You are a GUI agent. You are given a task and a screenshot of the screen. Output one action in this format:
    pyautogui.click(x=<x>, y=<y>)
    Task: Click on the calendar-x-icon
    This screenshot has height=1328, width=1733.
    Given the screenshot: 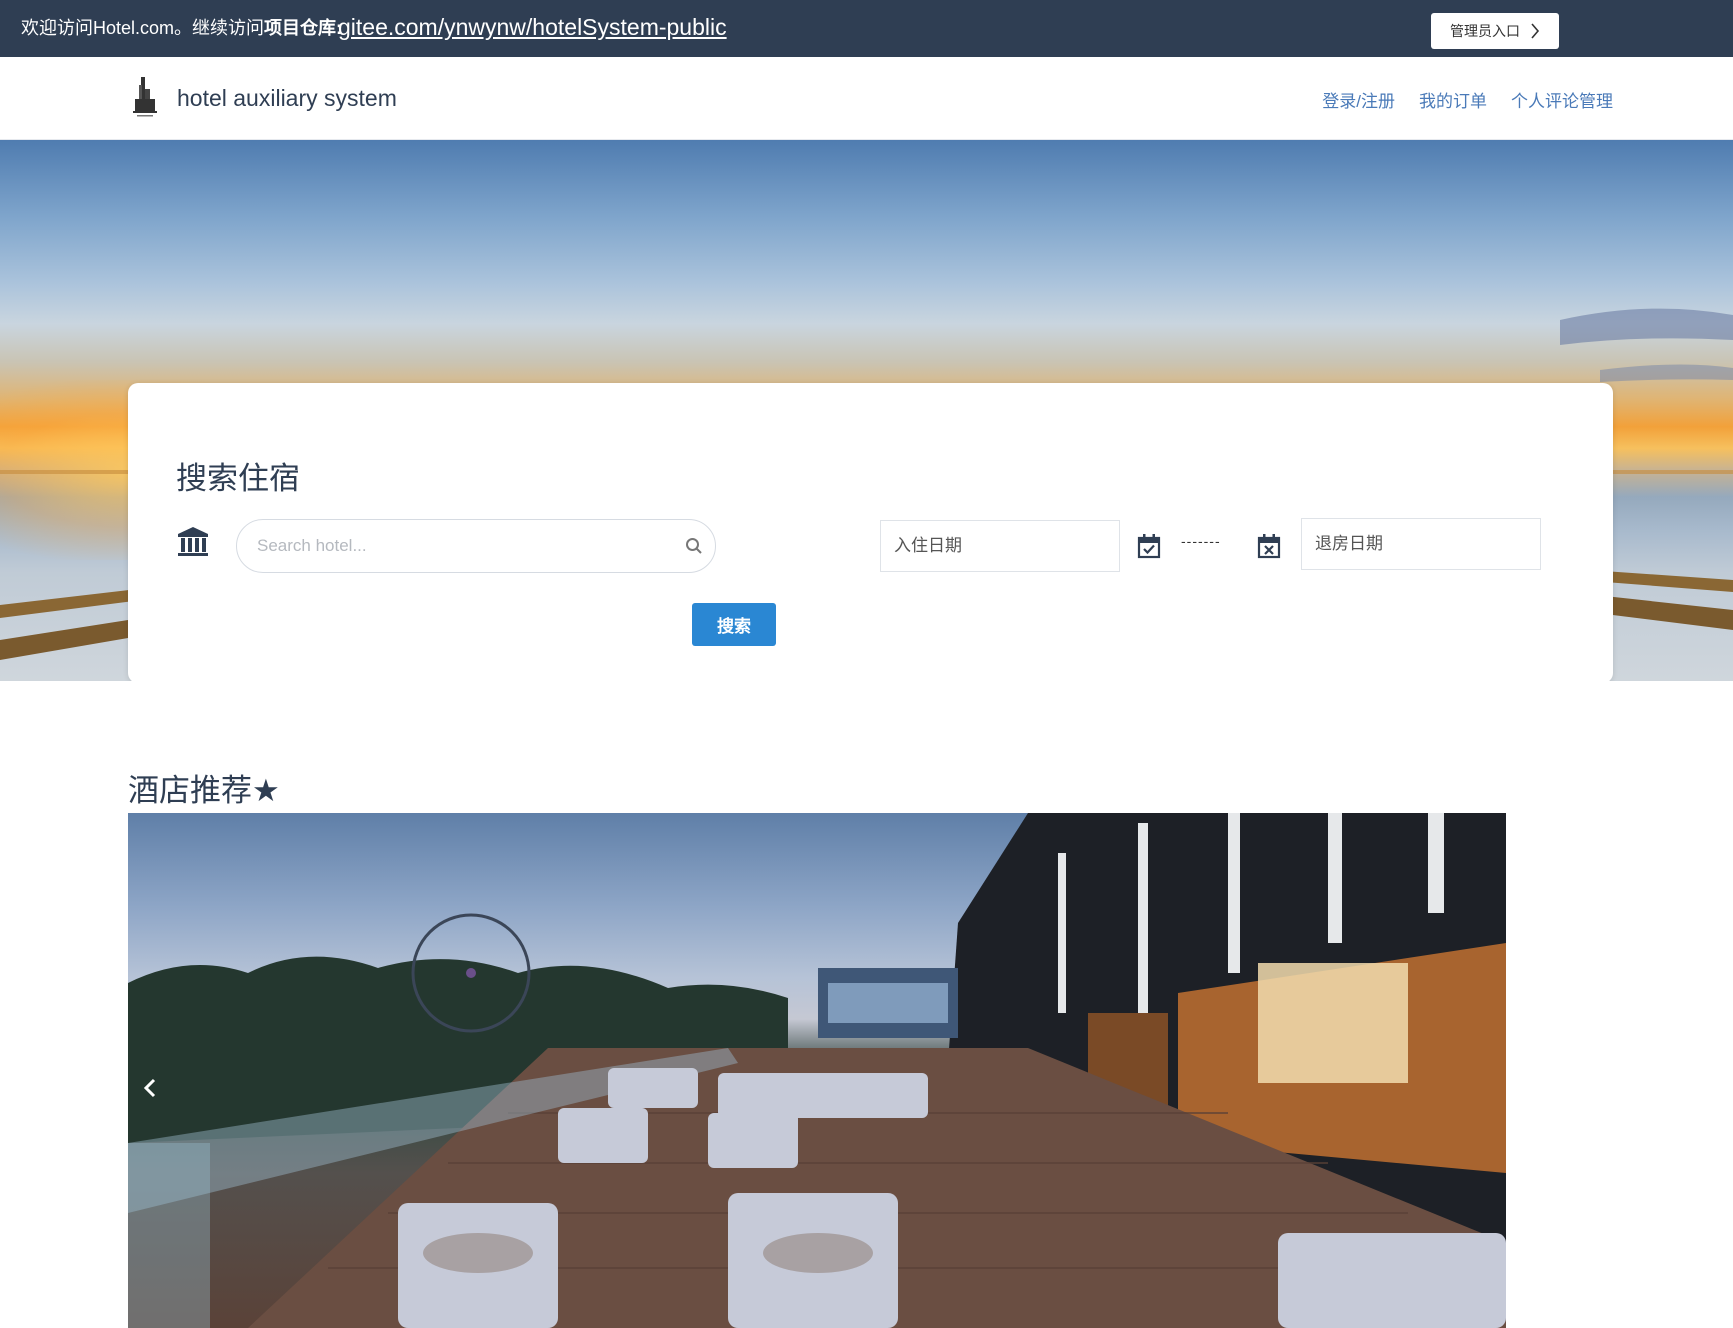 What is the action you would take?
    pyautogui.click(x=1269, y=546)
    